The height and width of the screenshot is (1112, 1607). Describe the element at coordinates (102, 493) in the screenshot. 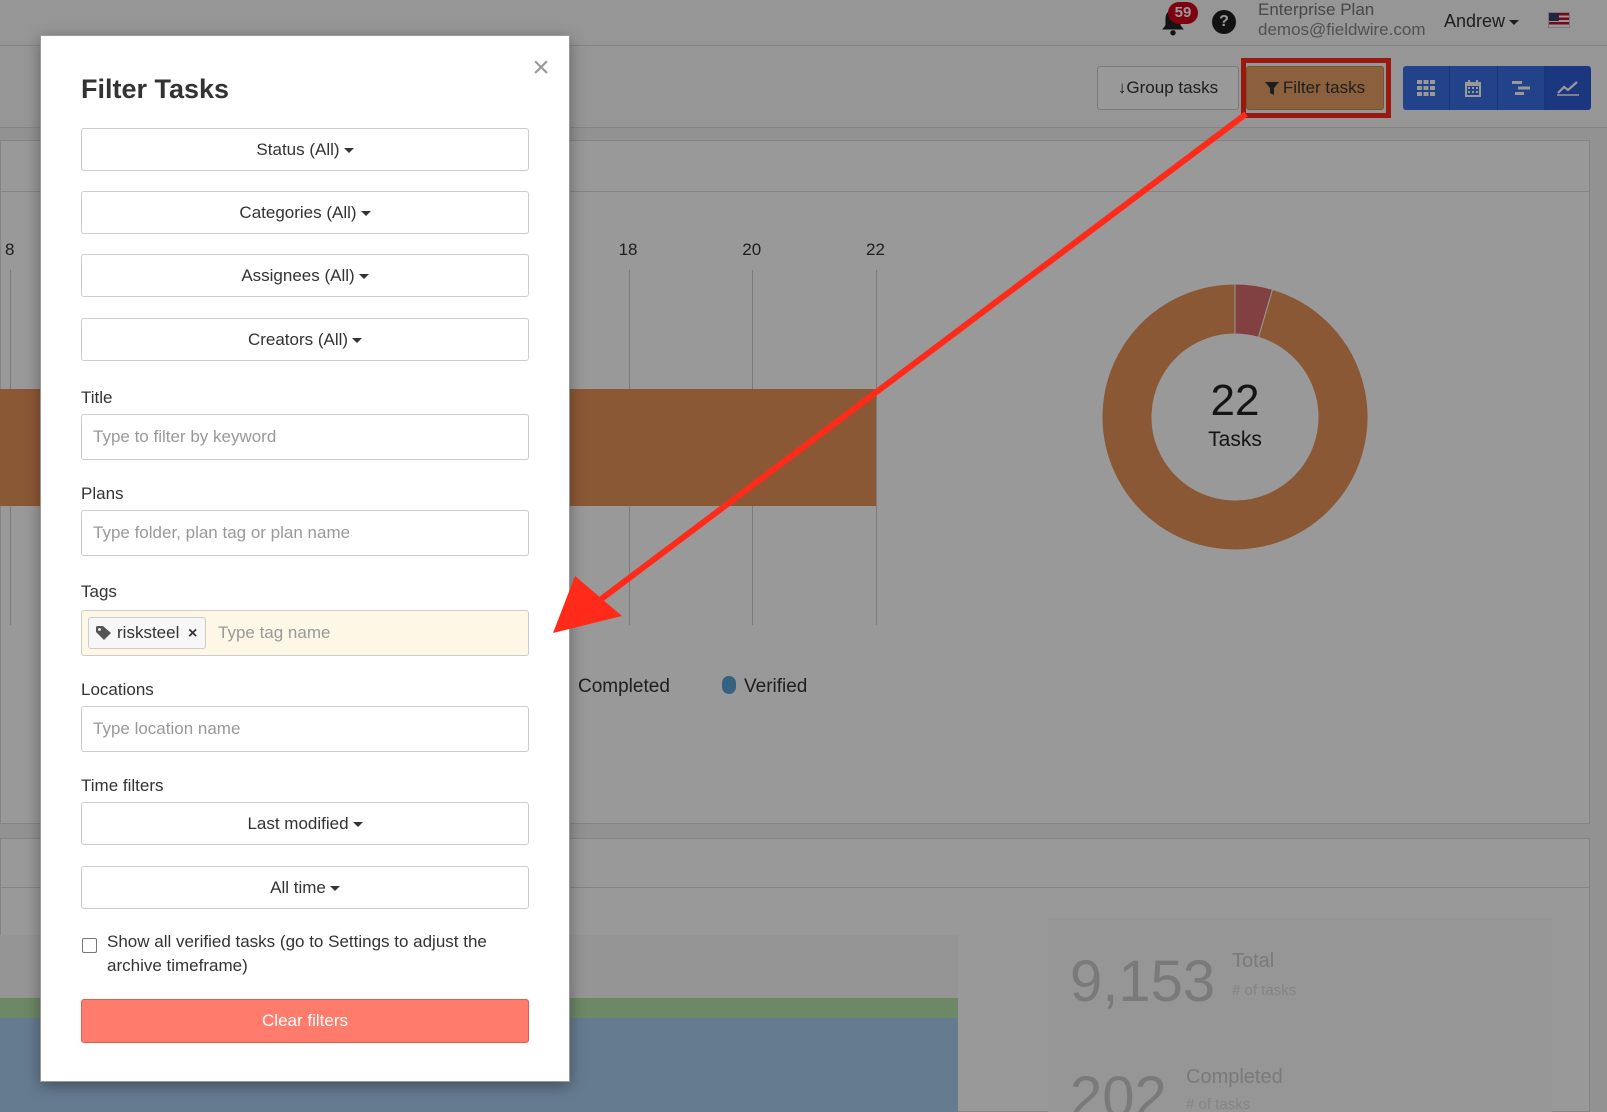

I see `plans-label: Plans` at that location.